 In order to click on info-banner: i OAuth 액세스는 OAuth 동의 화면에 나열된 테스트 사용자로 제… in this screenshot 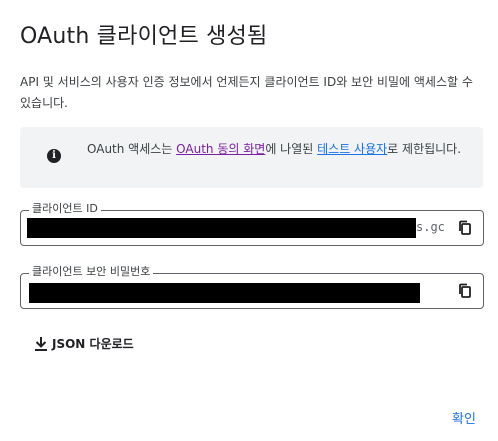, I will do `click(251, 157)`.